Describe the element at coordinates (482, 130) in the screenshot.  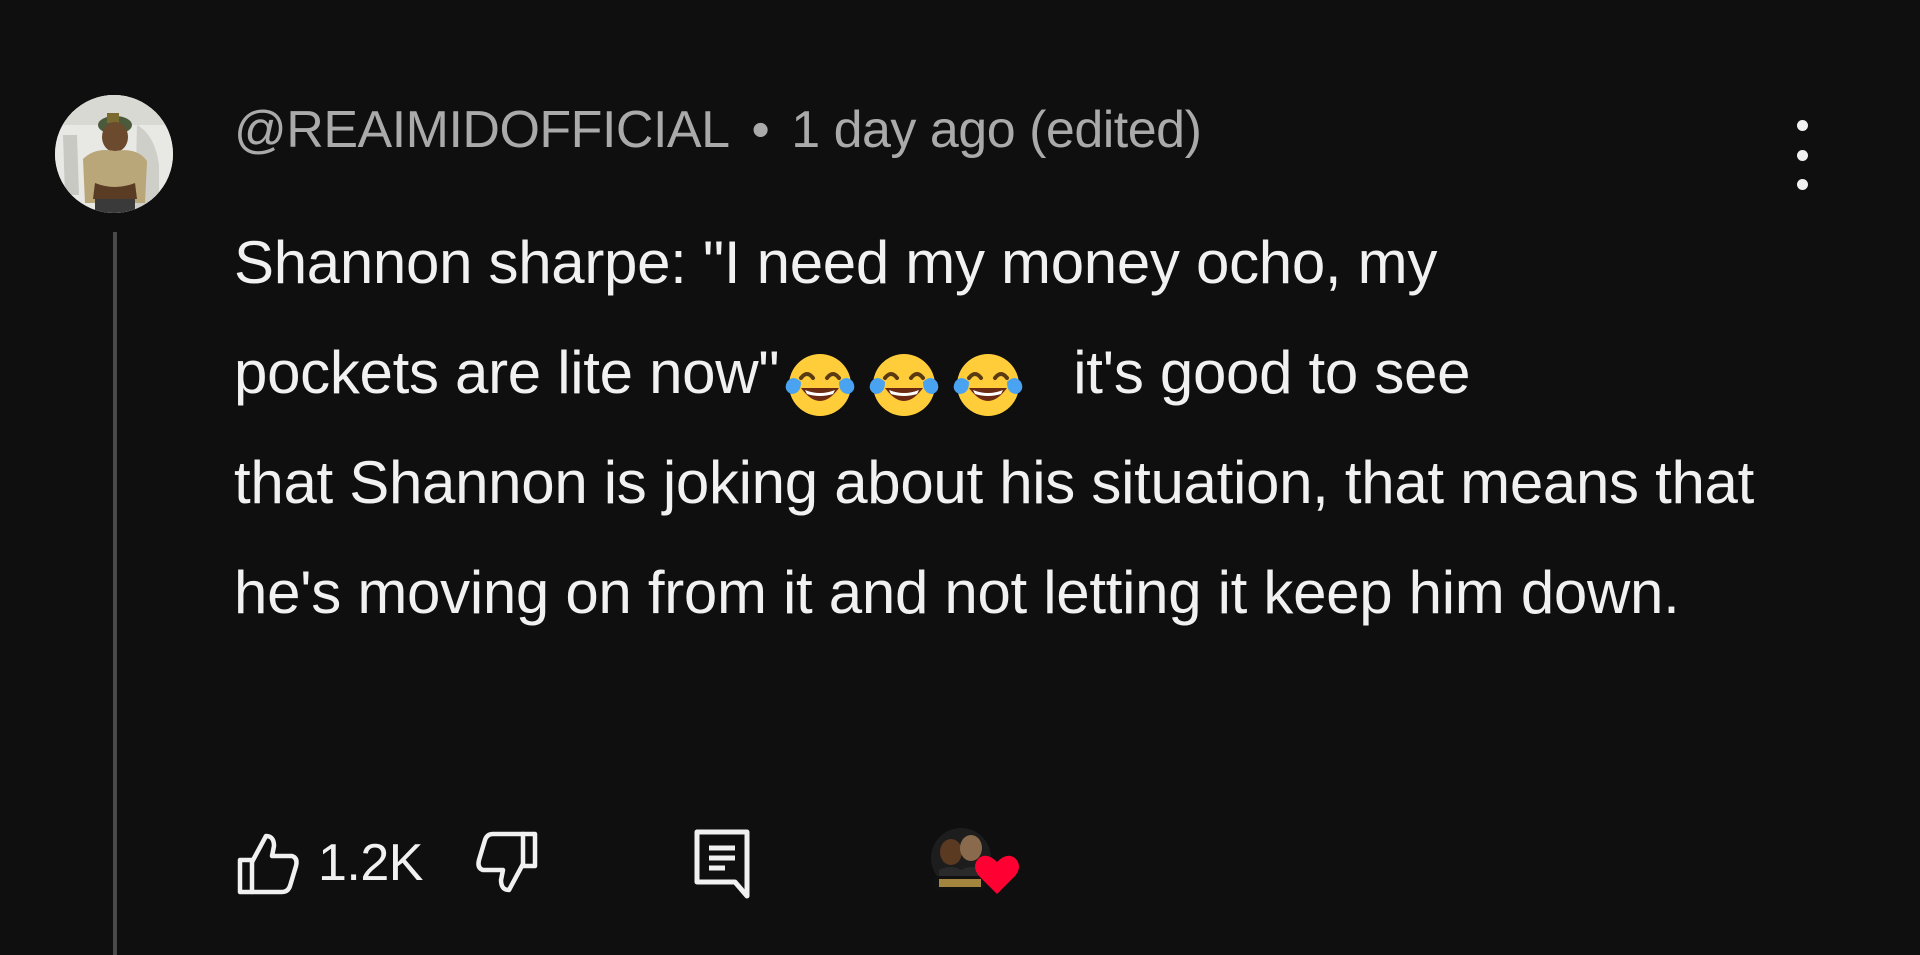
I see `author-handle: @REAIMIDOFFICIAL` at that location.